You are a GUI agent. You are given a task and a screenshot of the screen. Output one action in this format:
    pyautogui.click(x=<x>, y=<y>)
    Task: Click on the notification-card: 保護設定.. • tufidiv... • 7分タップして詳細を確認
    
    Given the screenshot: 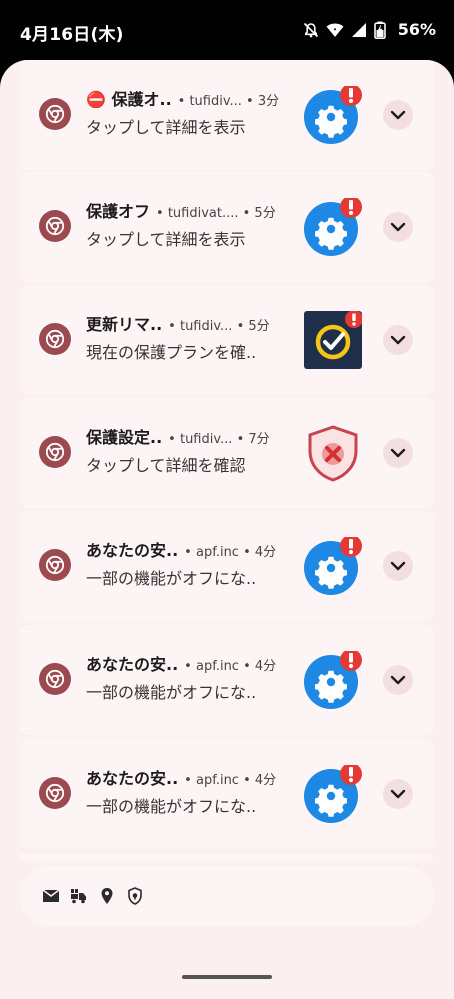 What is the action you would take?
    pyautogui.click(x=227, y=453)
    